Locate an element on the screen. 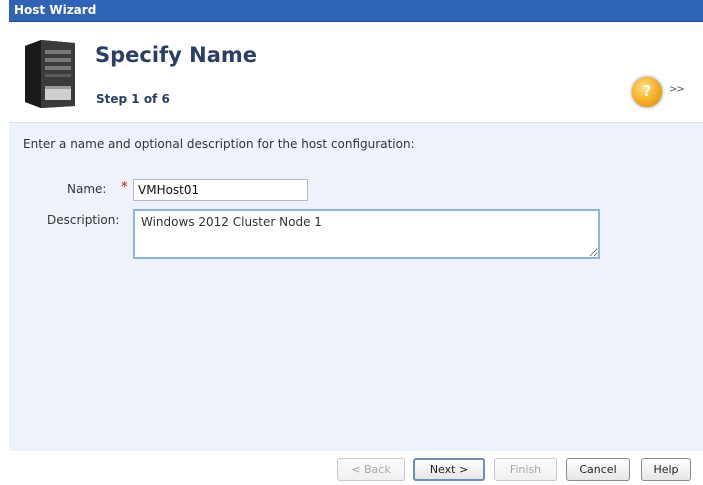  server-tower-icon is located at coordinates (50, 74).